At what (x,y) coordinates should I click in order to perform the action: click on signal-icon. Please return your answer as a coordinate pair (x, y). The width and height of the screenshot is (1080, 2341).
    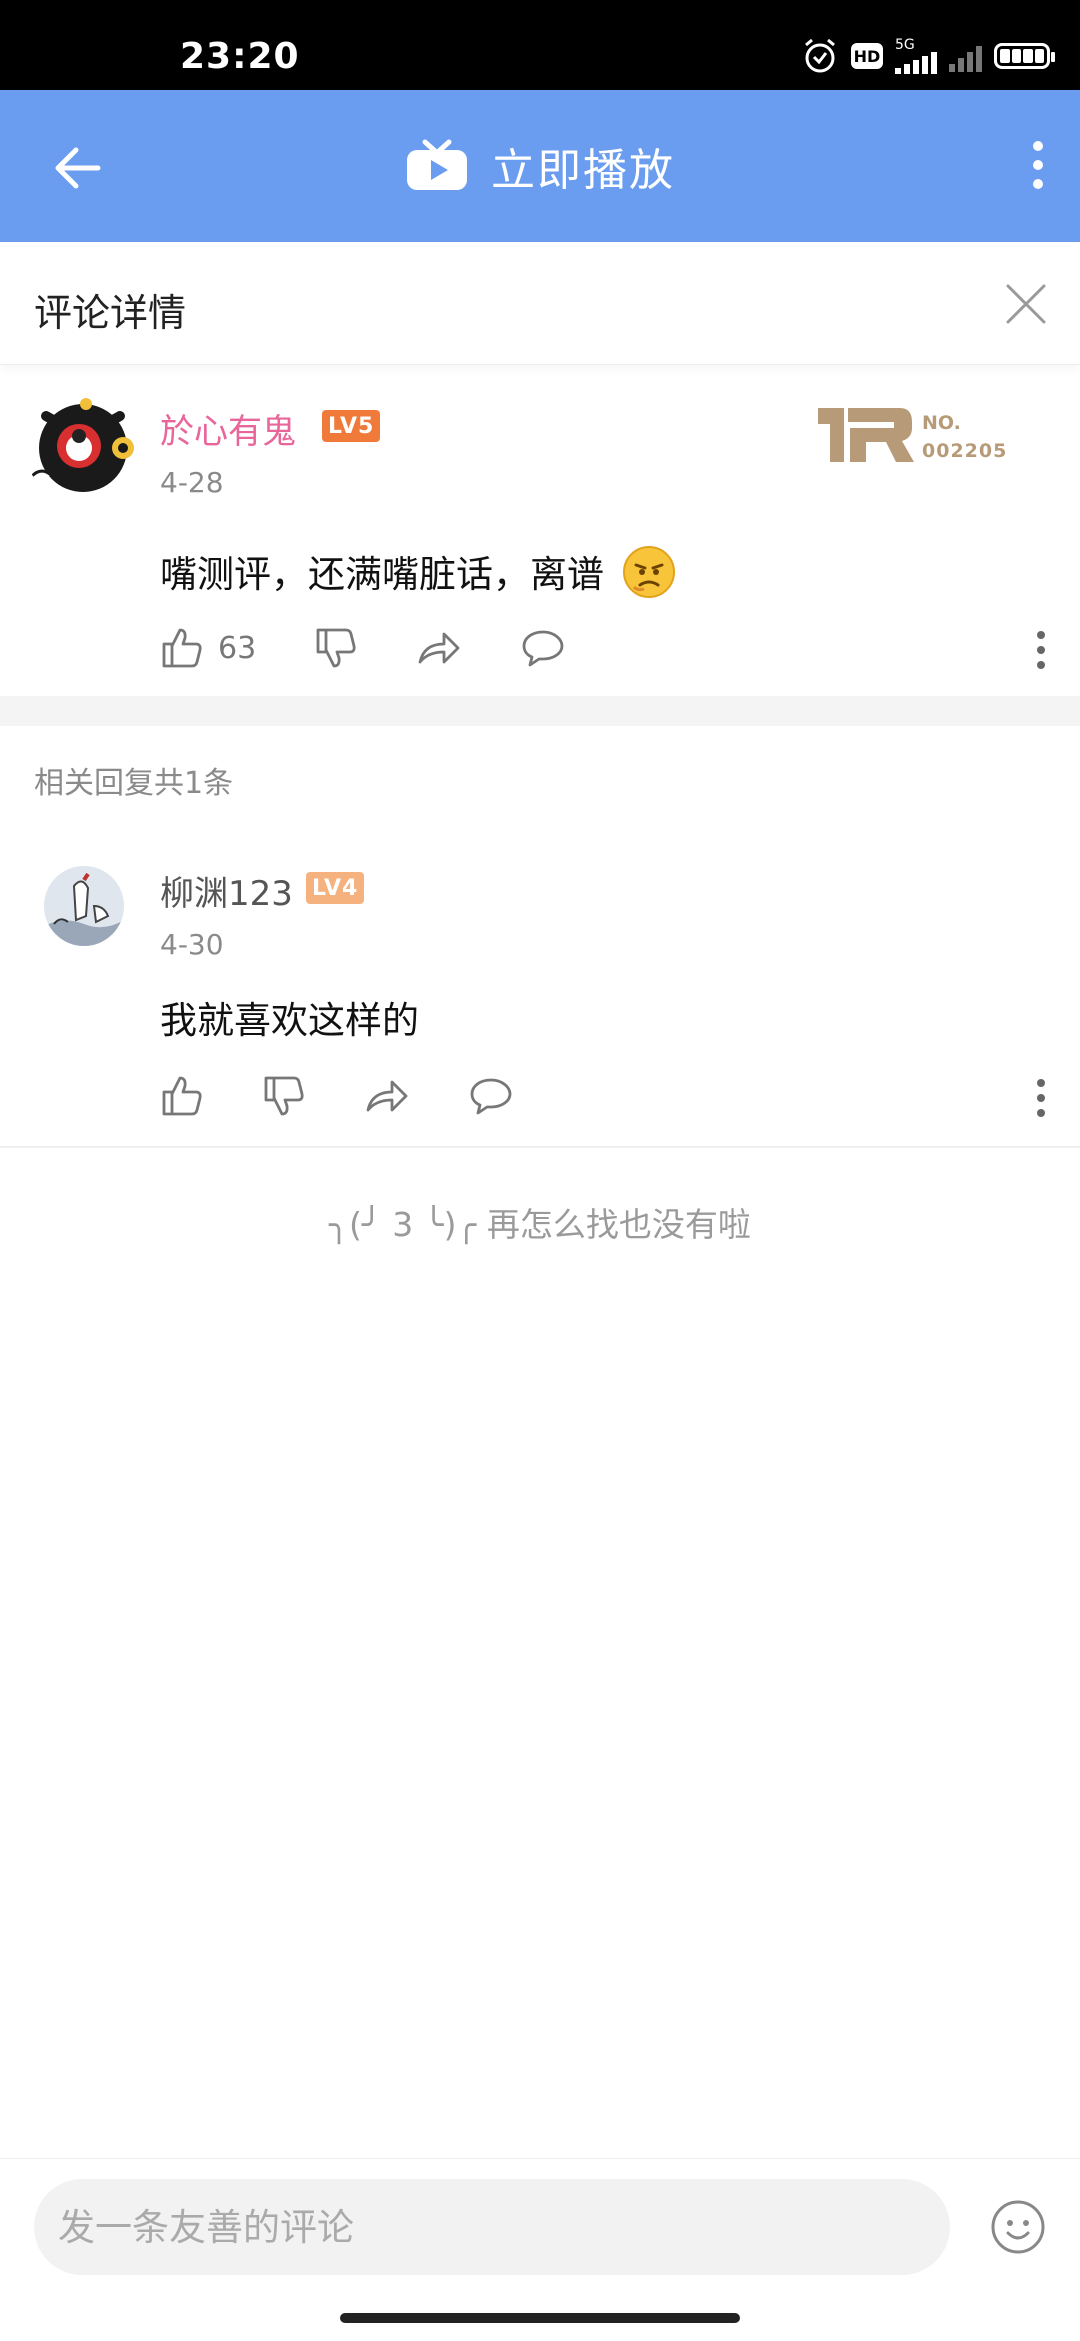
    Looking at the image, I should click on (916, 63).